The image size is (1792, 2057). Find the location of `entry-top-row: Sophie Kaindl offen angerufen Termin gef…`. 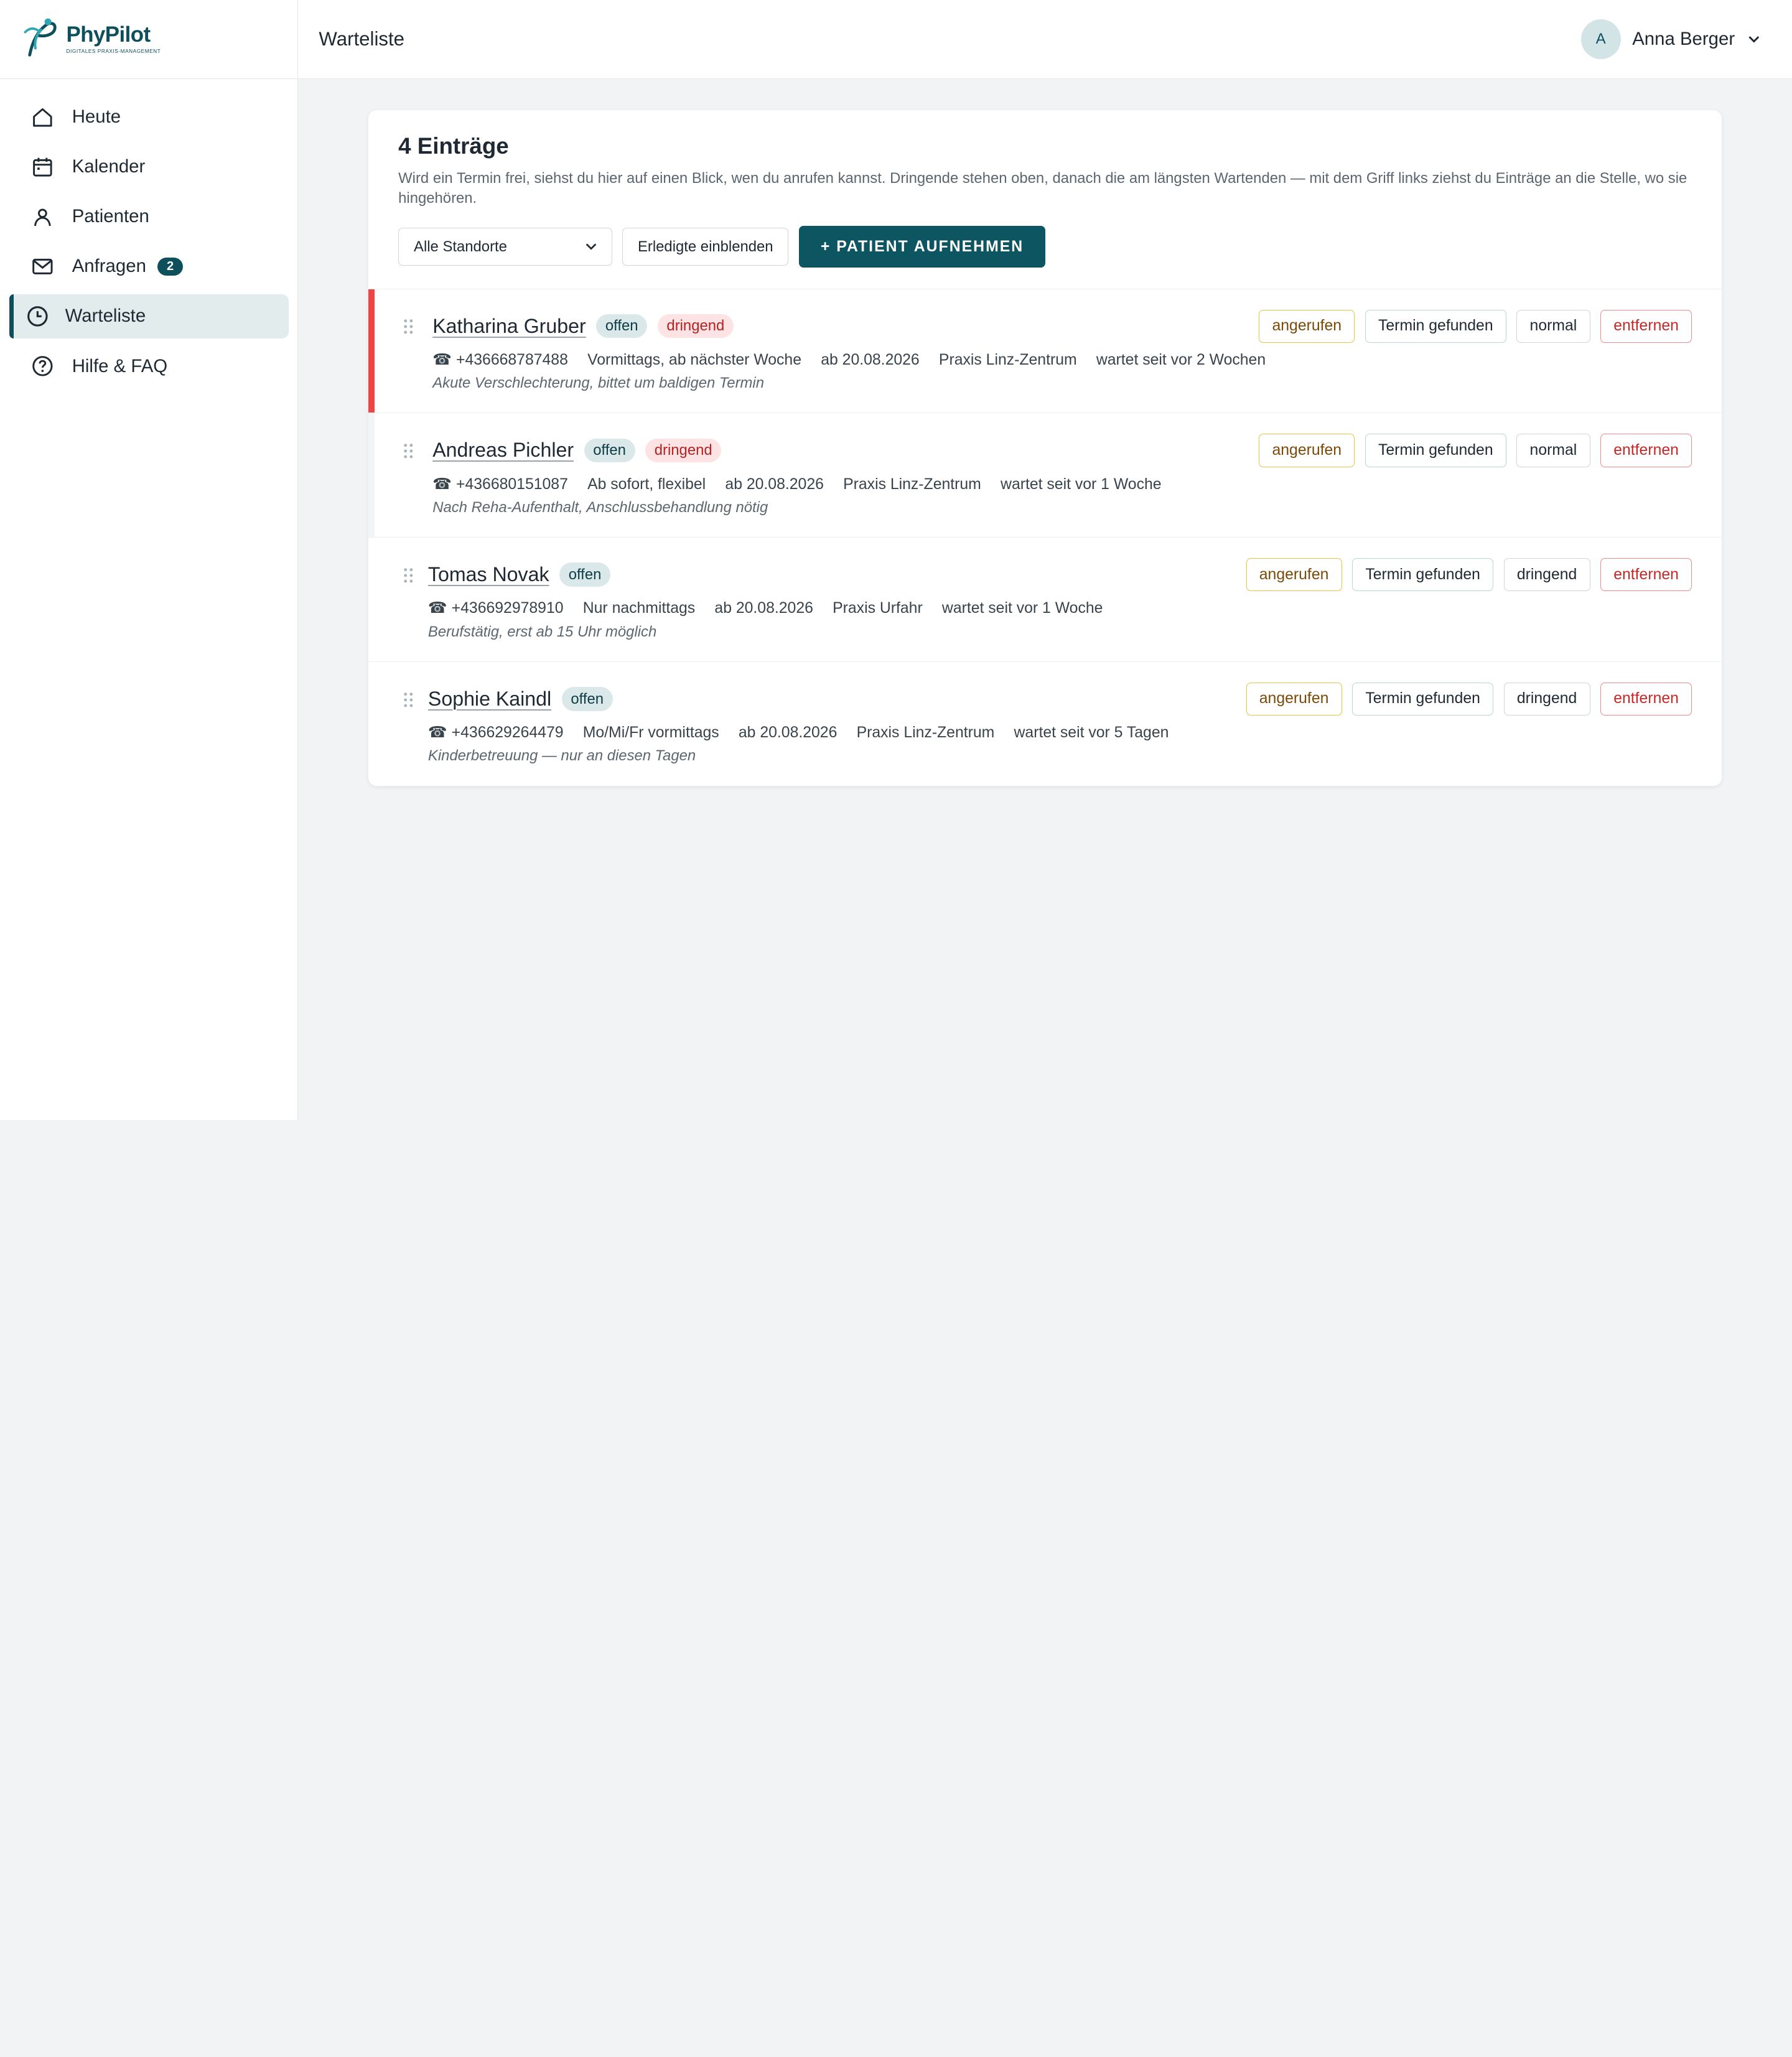

entry-top-row: Sophie Kaindl offen angerufen Termin gef… is located at coordinates (1060, 699).